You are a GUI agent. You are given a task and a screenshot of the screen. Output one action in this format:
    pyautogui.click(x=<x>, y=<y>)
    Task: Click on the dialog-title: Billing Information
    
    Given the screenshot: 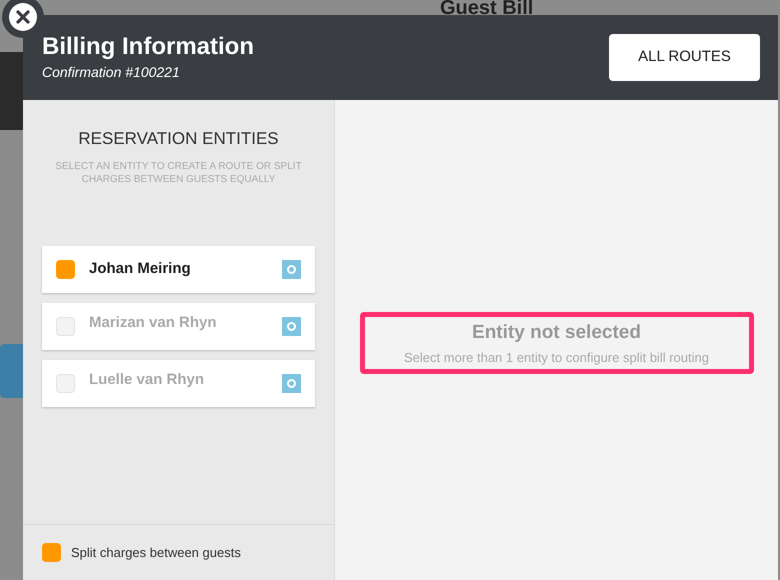 What is the action you would take?
    pyautogui.click(x=148, y=47)
    